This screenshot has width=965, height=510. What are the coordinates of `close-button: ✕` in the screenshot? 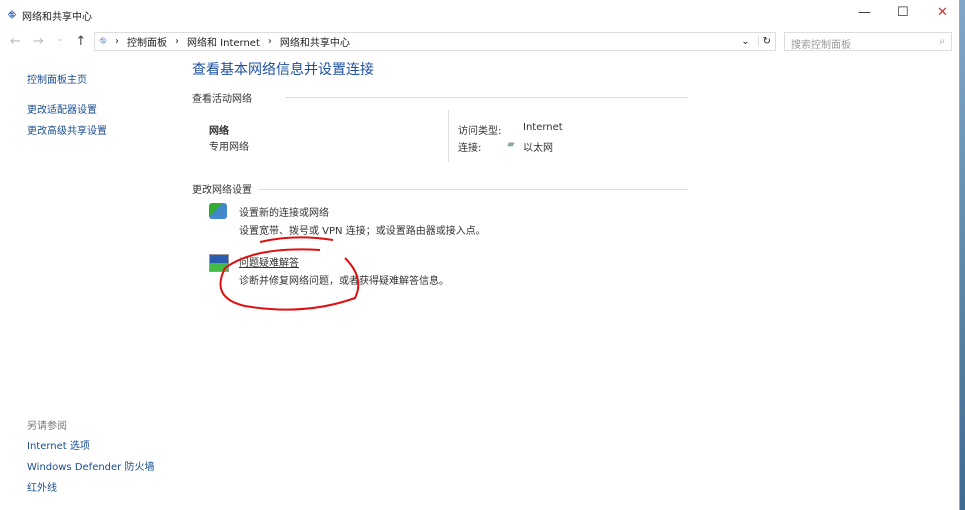 It's located at (942, 12).